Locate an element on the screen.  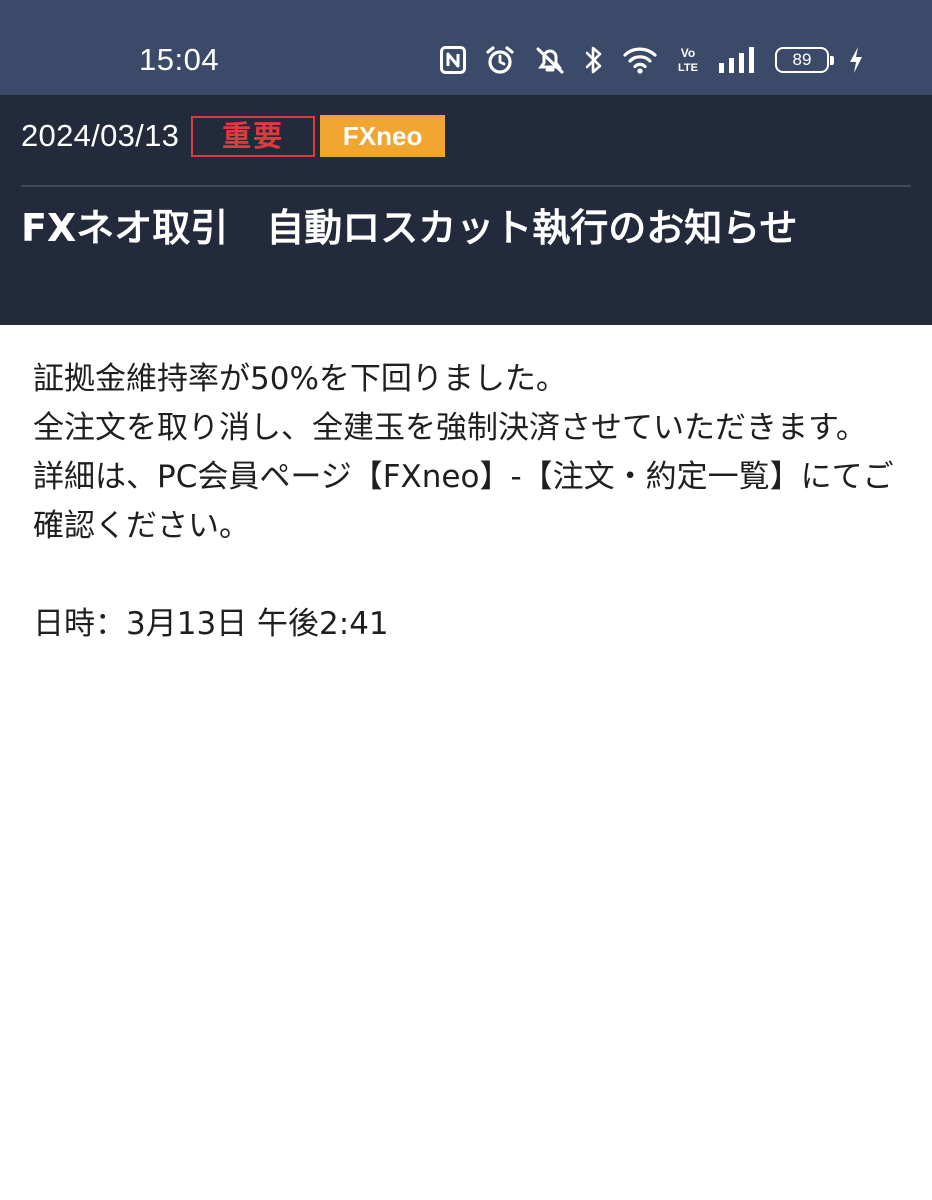
status-icons: Vo LTE 89 is located at coordinates (652, 60).